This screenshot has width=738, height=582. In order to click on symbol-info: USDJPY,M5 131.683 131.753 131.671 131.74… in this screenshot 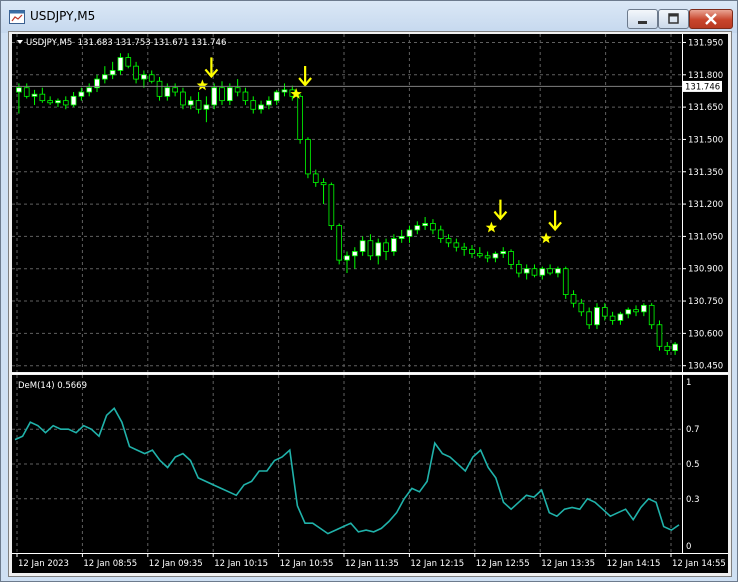, I will do `click(126, 43)`.